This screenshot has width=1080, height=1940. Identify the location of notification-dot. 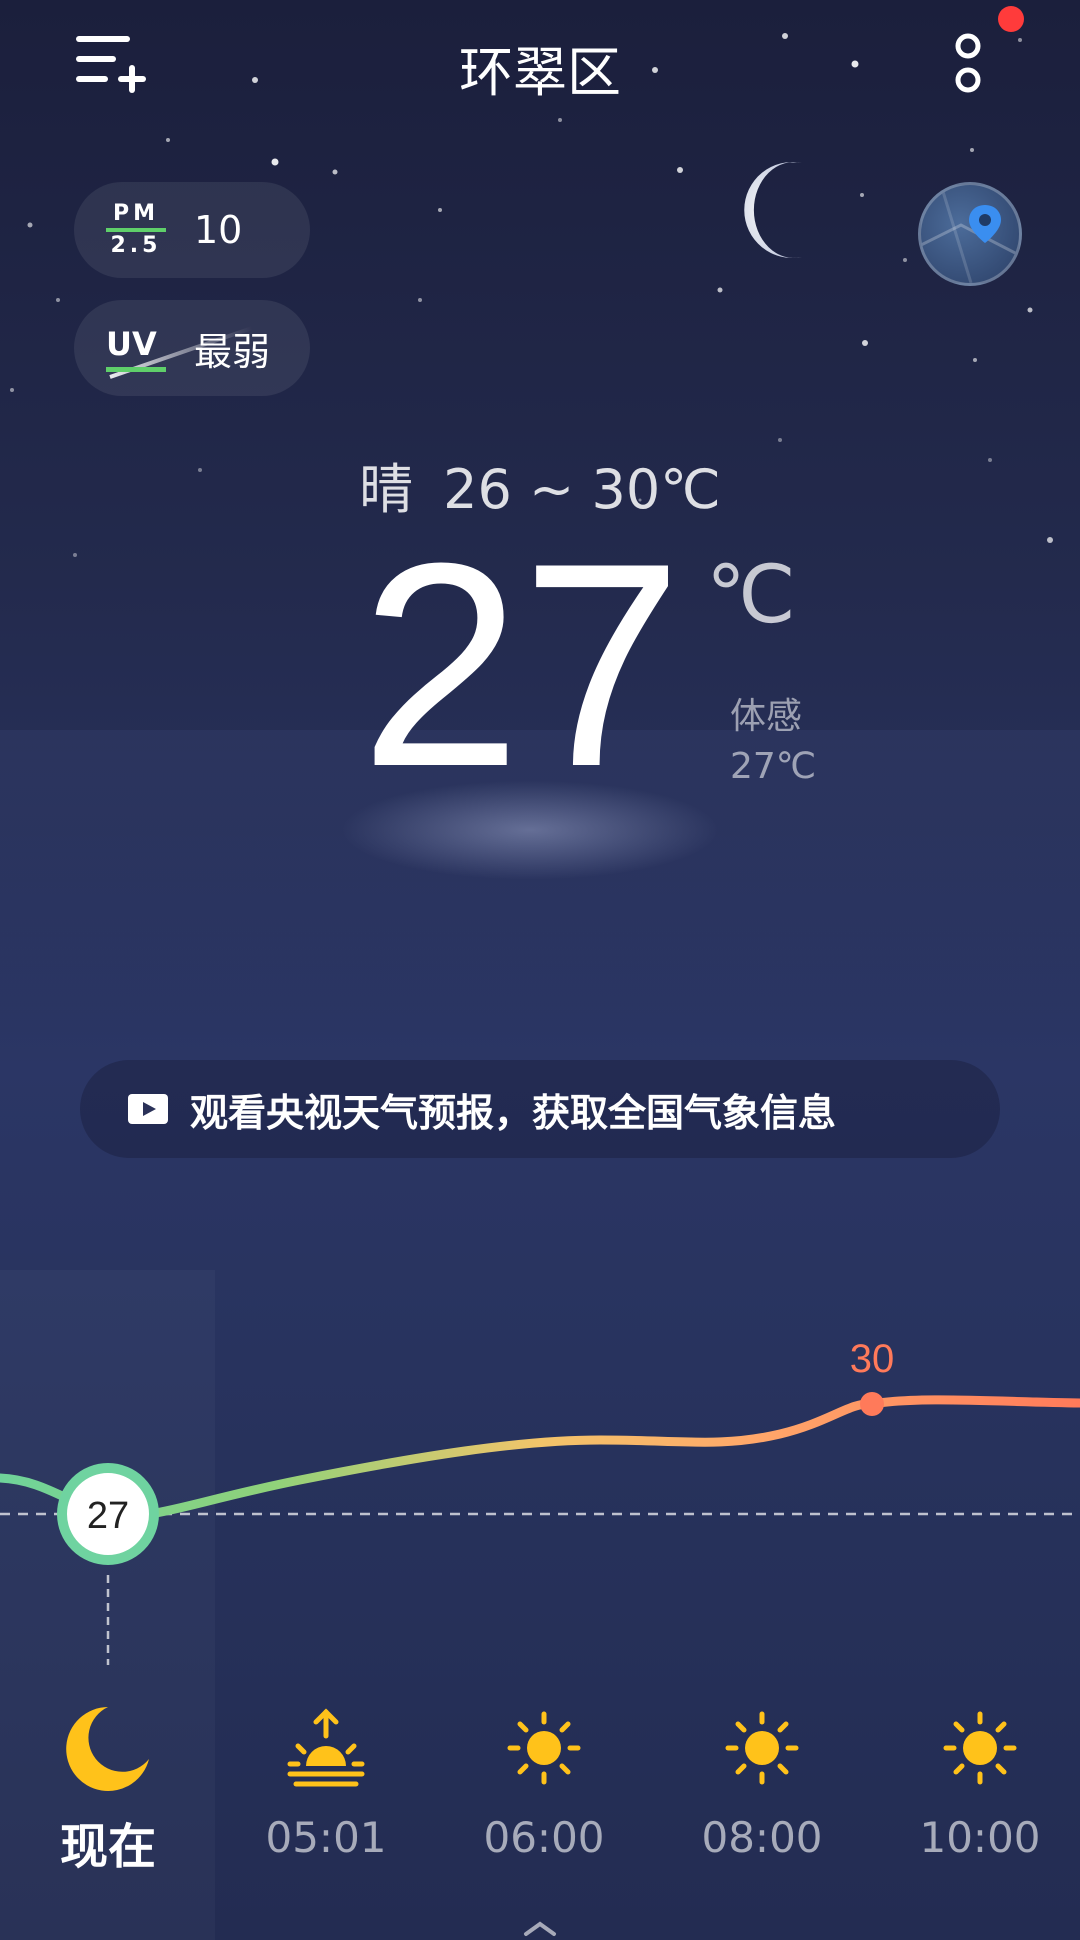
(1011, 19).